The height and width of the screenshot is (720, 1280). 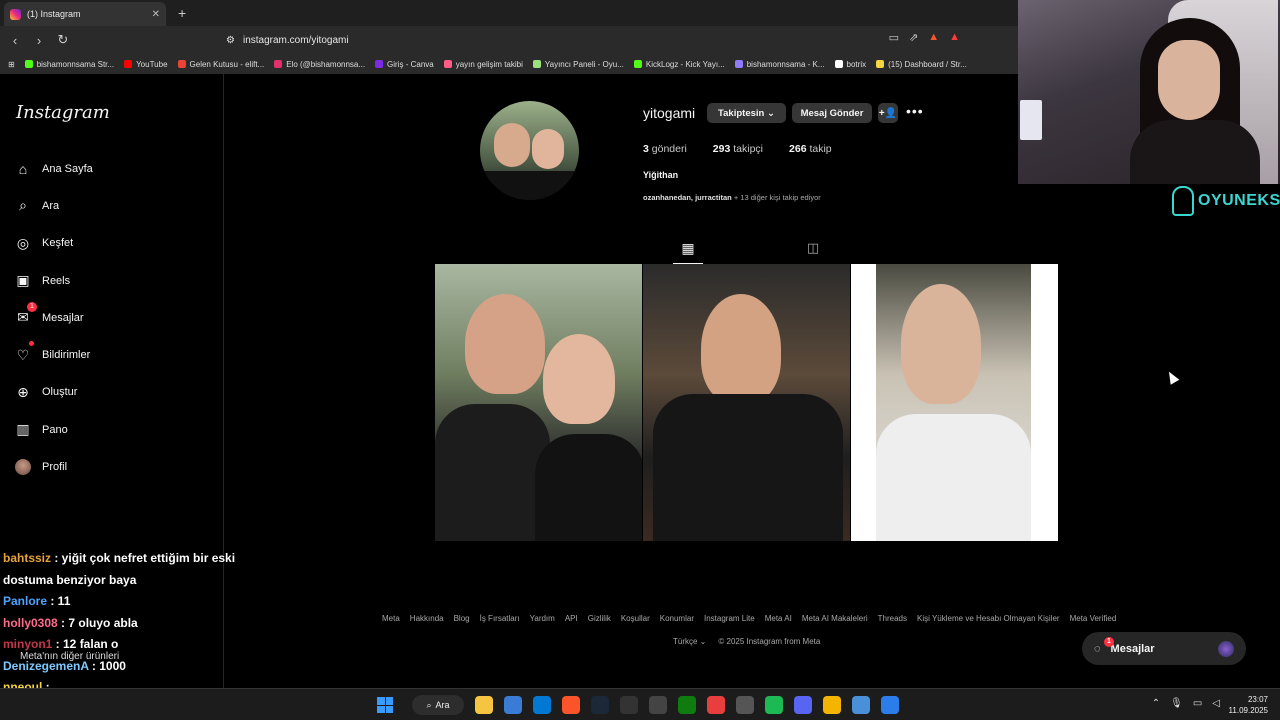 I want to click on footer-link: API, so click(x=571, y=618).